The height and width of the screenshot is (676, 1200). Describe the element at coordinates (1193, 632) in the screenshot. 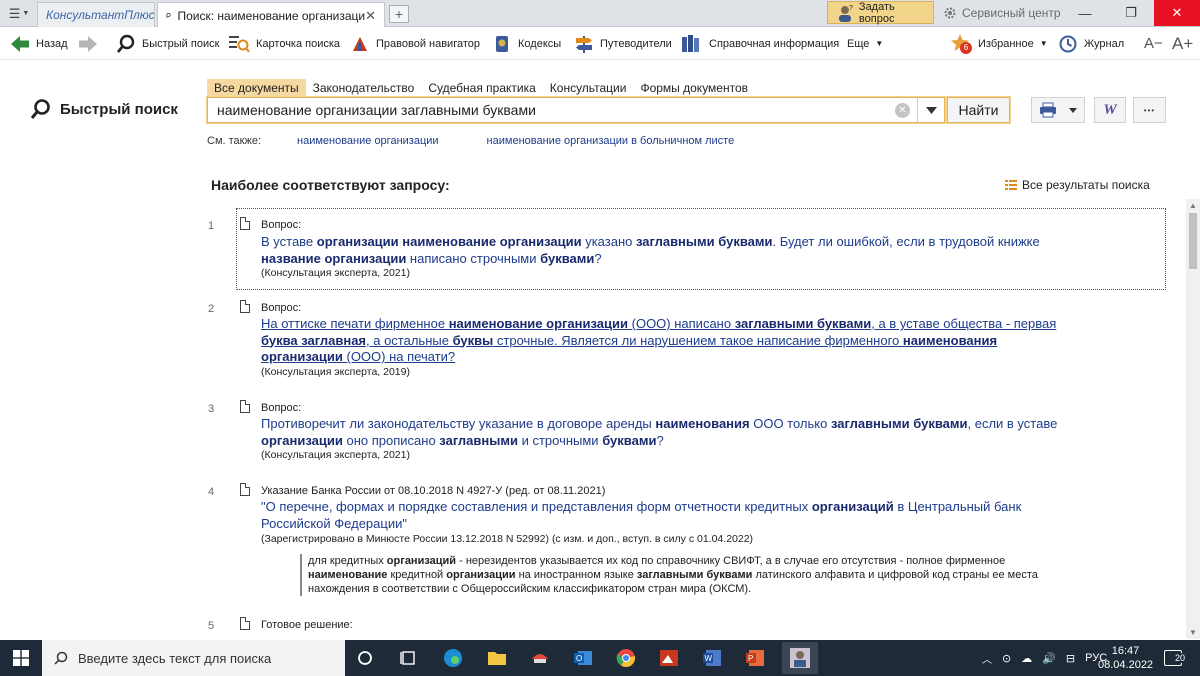

I see `scroll-down-icon: ▼` at that location.